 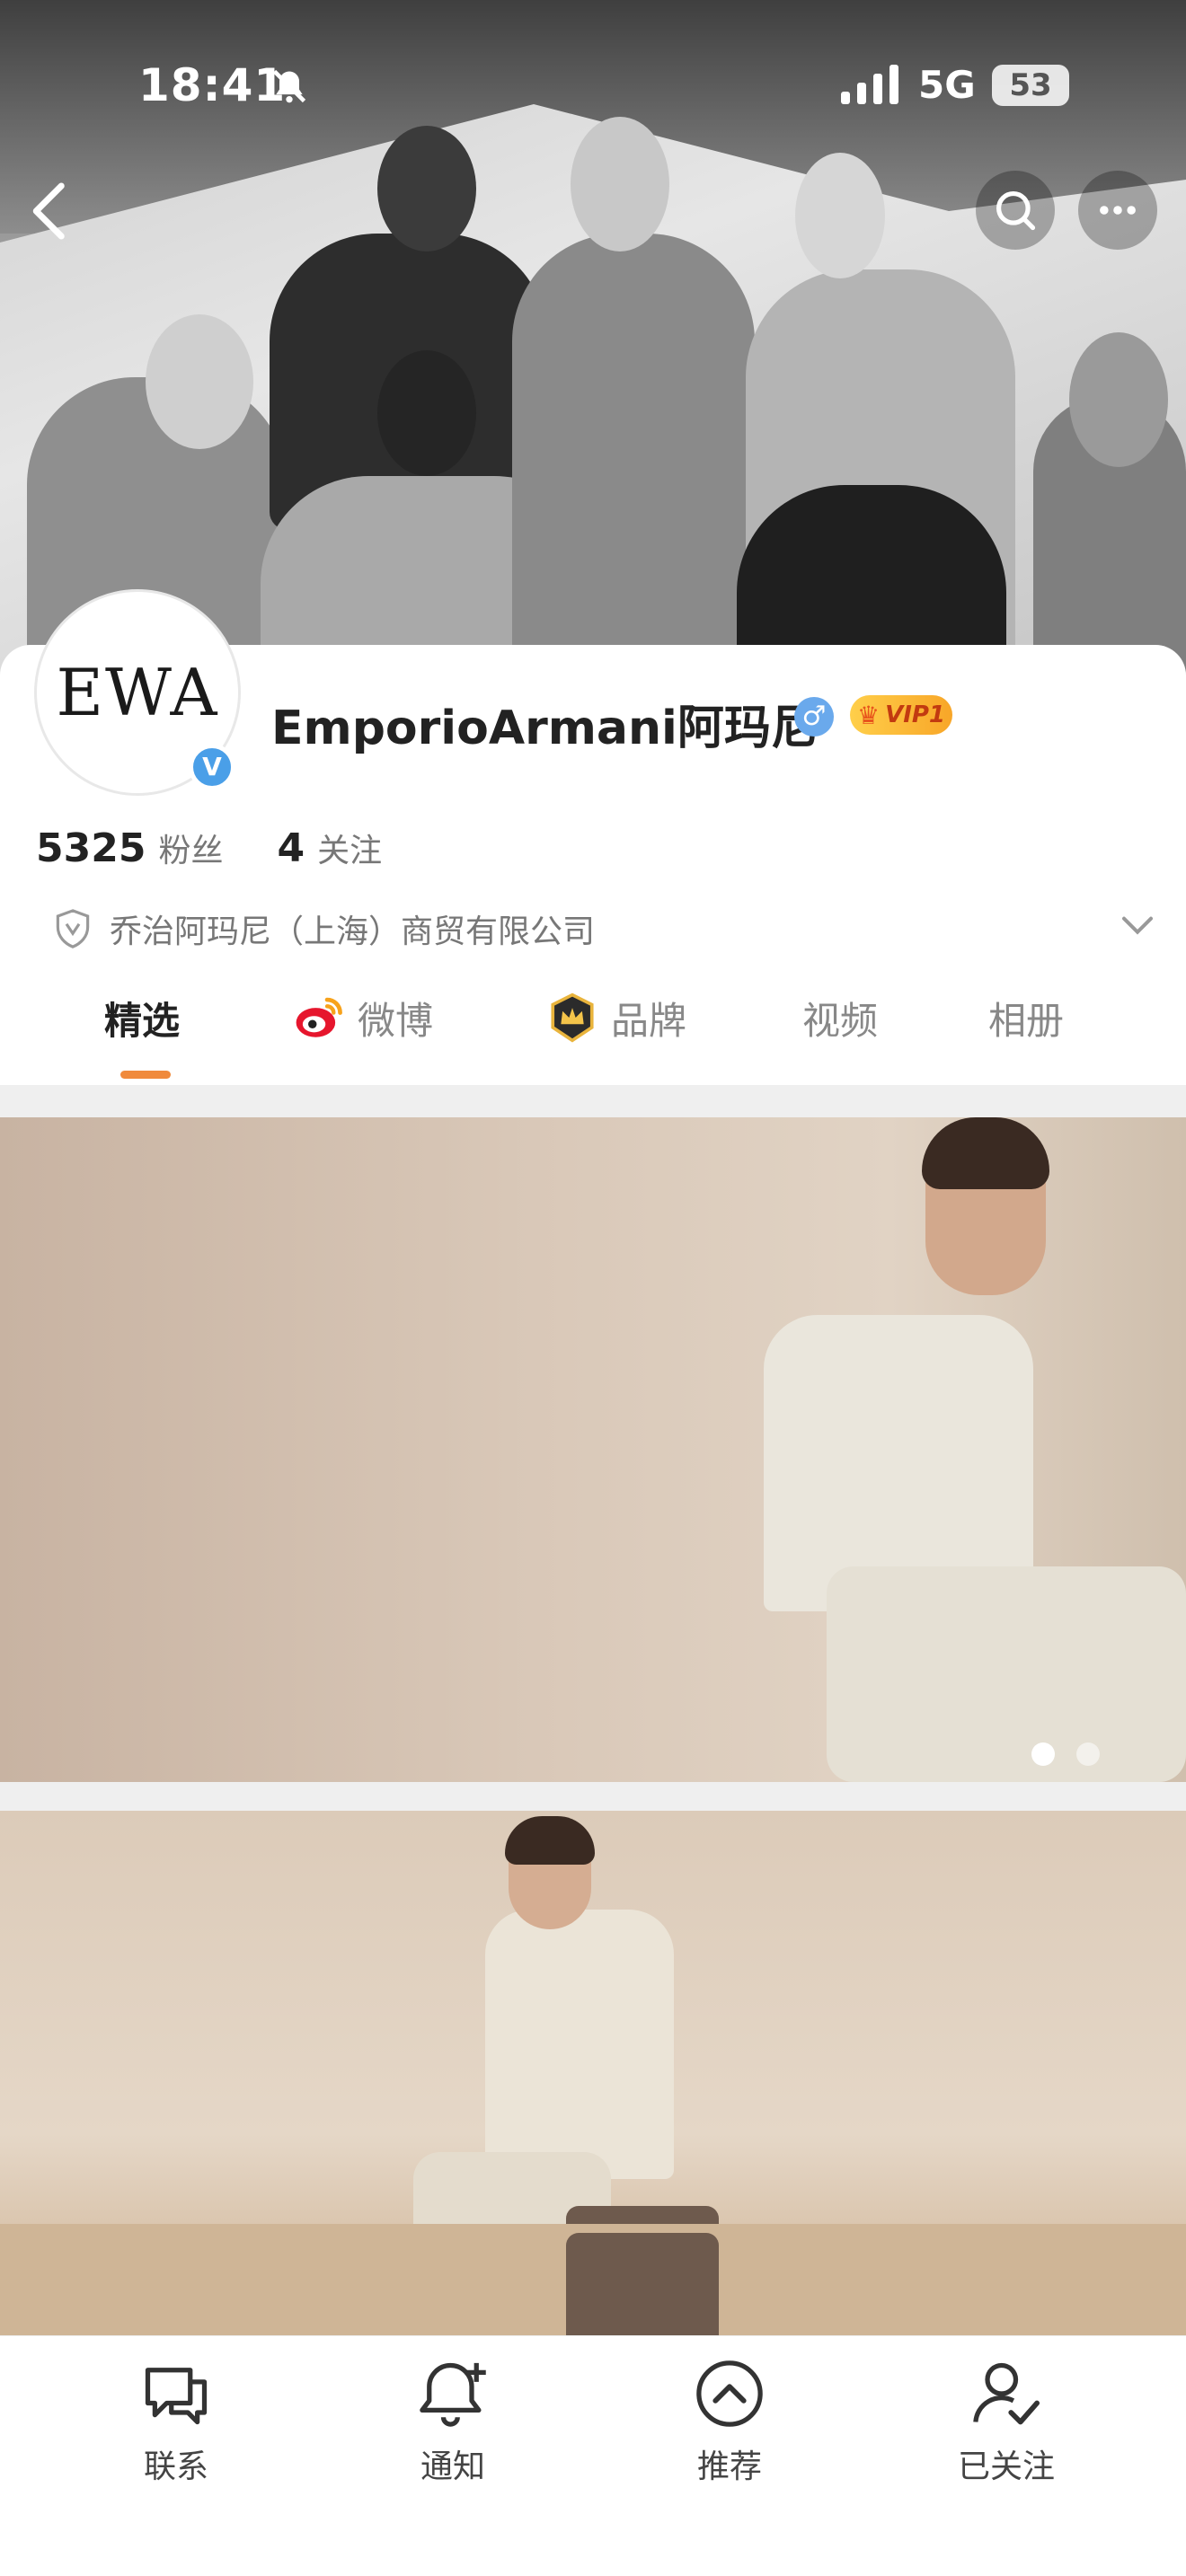 I want to click on bell-add-icon, so click(x=453, y=2394).